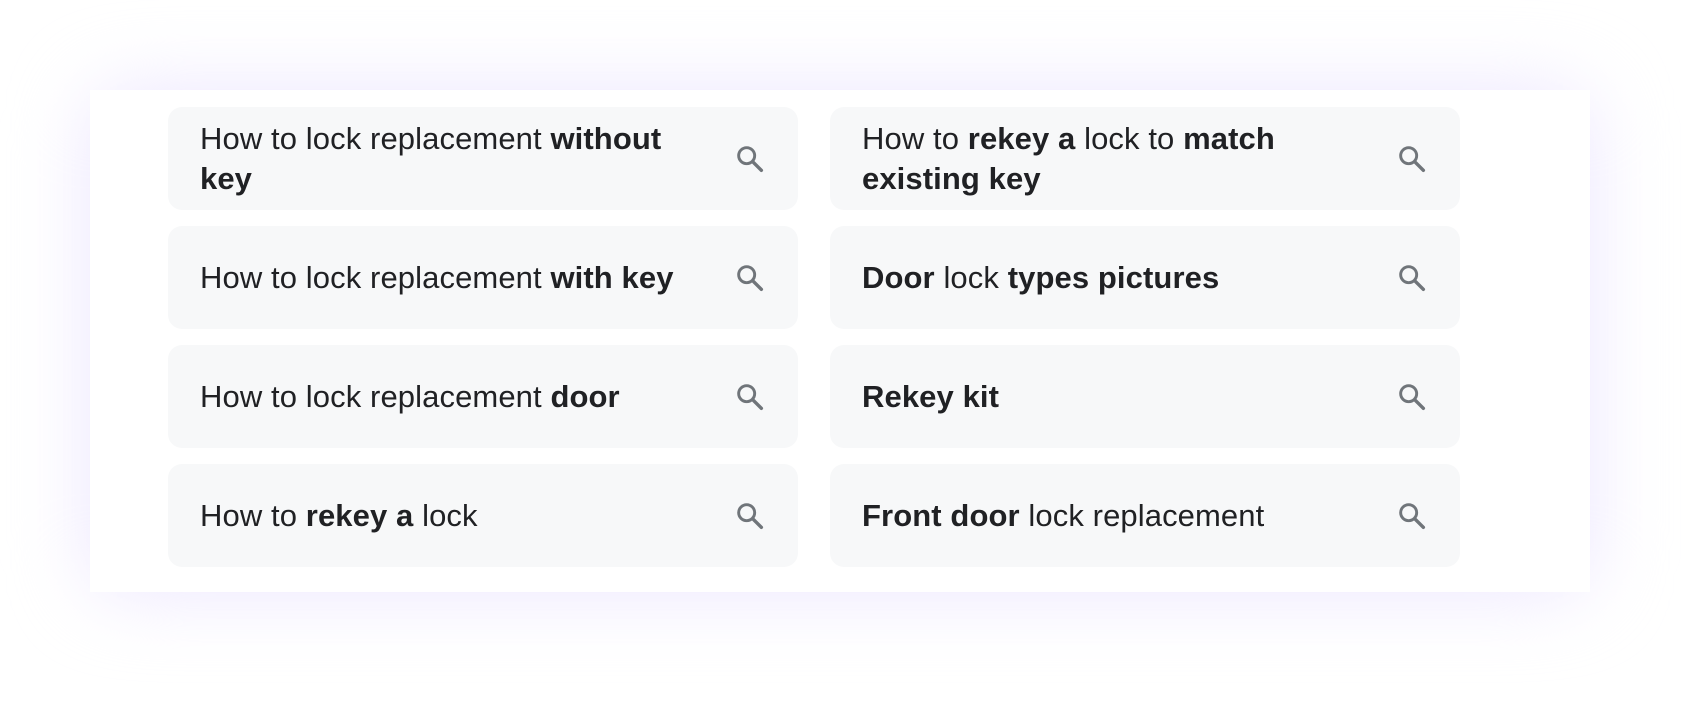 The image size is (1700, 701). What do you see at coordinates (1142, 515) in the screenshot?
I see `suggestion-segment: lock replacement` at bounding box center [1142, 515].